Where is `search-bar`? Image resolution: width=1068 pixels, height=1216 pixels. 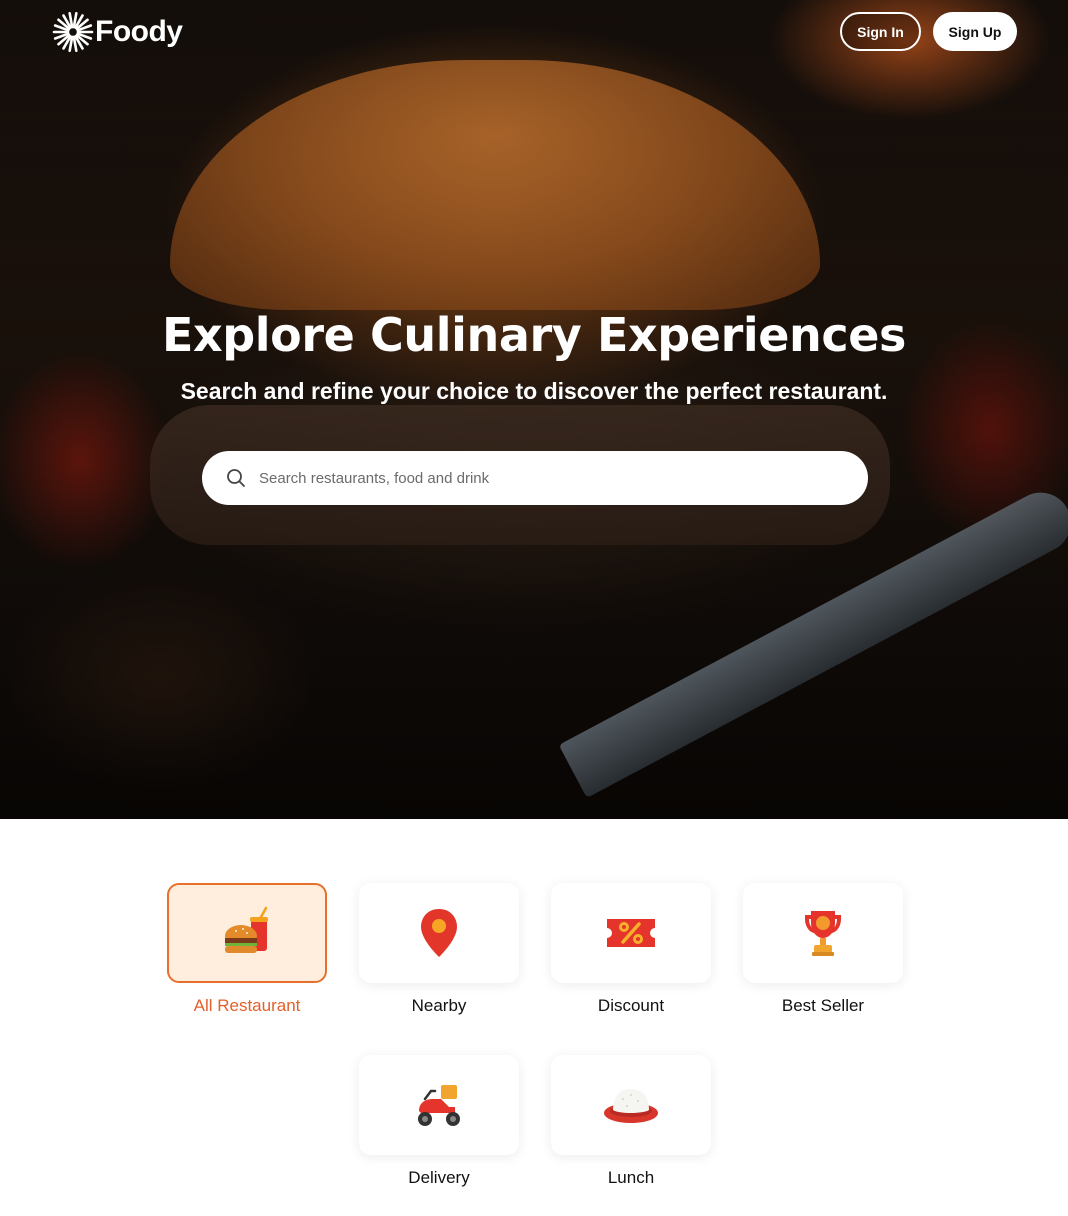 search-bar is located at coordinates (535, 478).